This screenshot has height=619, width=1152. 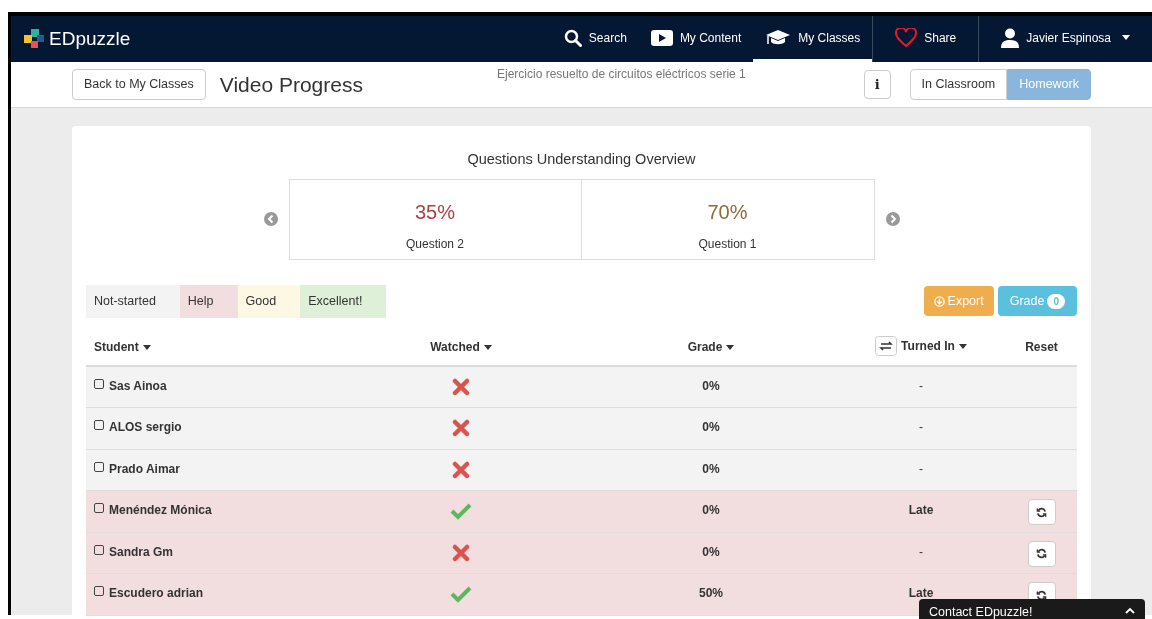 What do you see at coordinates (921, 511) in the screenshot?
I see `turned-in-status: Late` at bounding box center [921, 511].